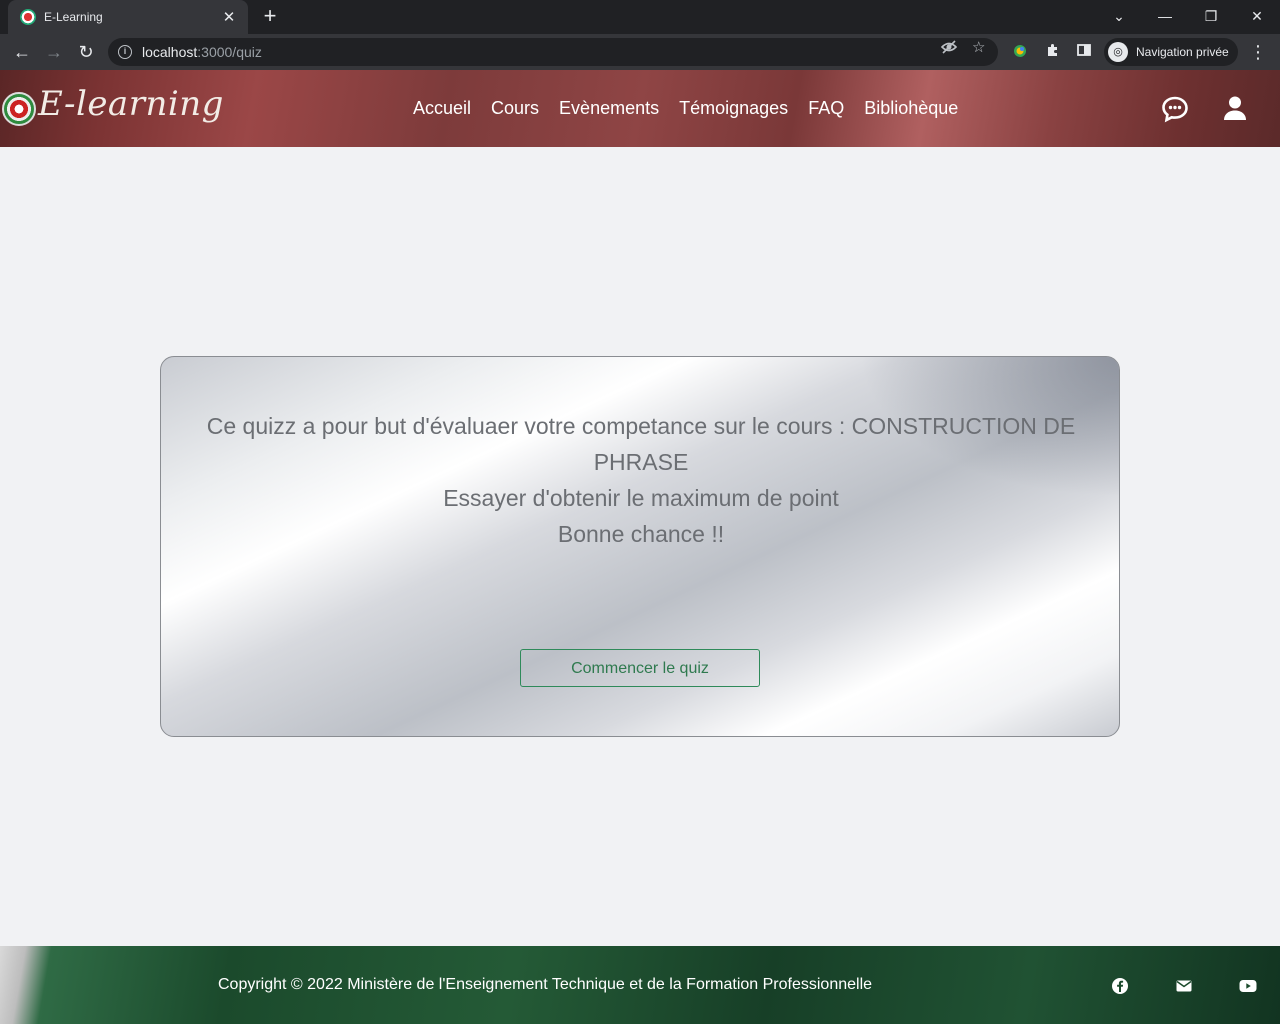  What do you see at coordinates (1258, 52) in the screenshot?
I see `browser-menu-icon: ⋮` at bounding box center [1258, 52].